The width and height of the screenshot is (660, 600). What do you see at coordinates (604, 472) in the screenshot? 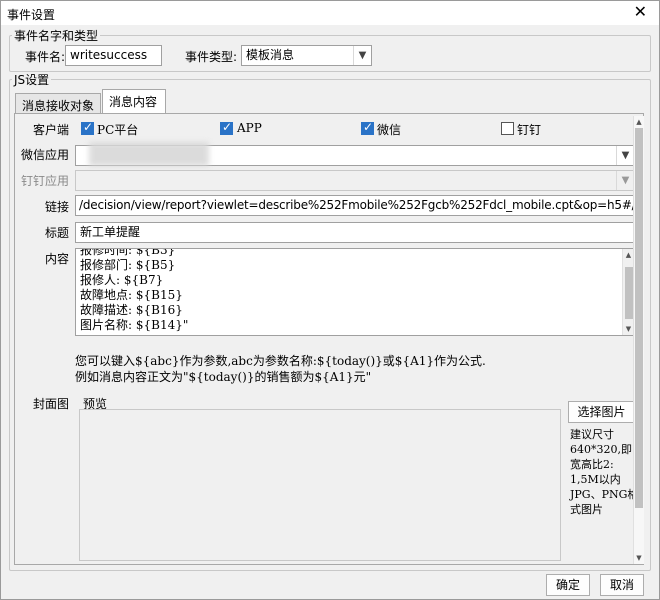
I see `cover-size-hint: 建议尺寸 640*320,即 宽高比2: 1,5M以内 JPG、PNG格 式图片` at bounding box center [604, 472].